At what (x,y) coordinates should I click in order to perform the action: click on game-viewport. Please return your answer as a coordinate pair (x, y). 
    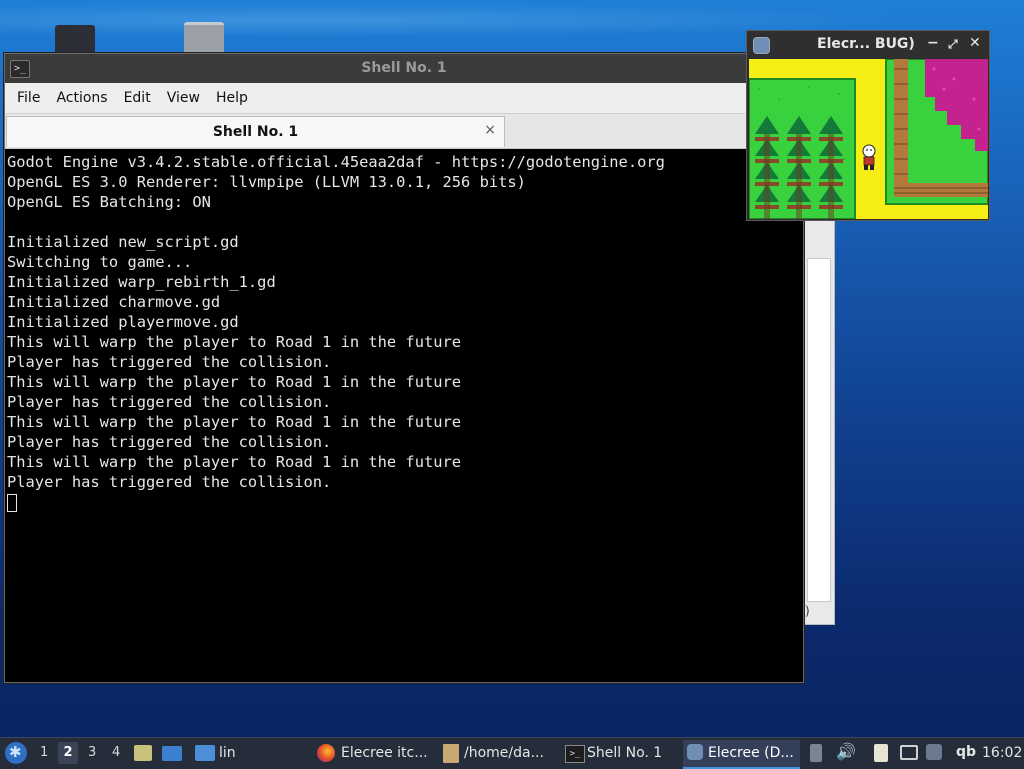
    Looking at the image, I should click on (868, 139).